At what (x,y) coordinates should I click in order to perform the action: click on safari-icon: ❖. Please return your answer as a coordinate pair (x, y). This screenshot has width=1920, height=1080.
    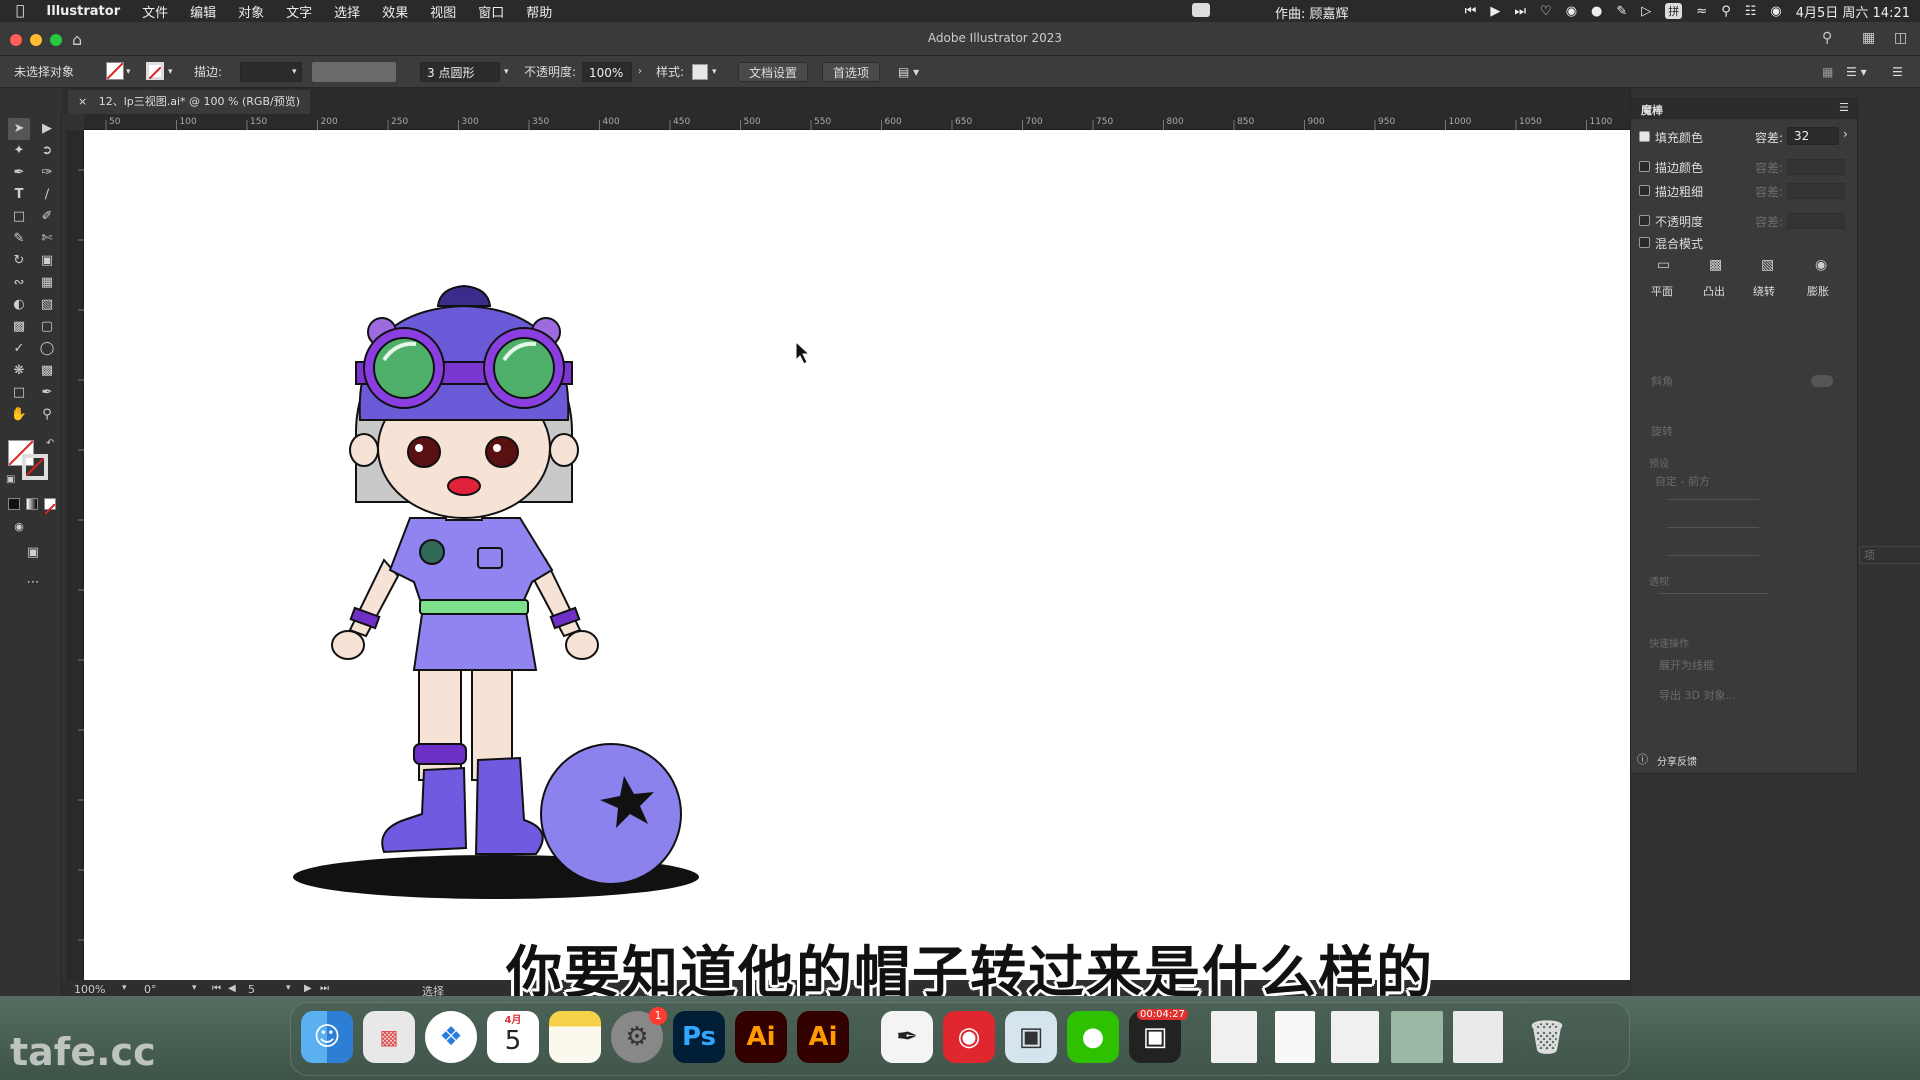
    Looking at the image, I should click on (451, 1037).